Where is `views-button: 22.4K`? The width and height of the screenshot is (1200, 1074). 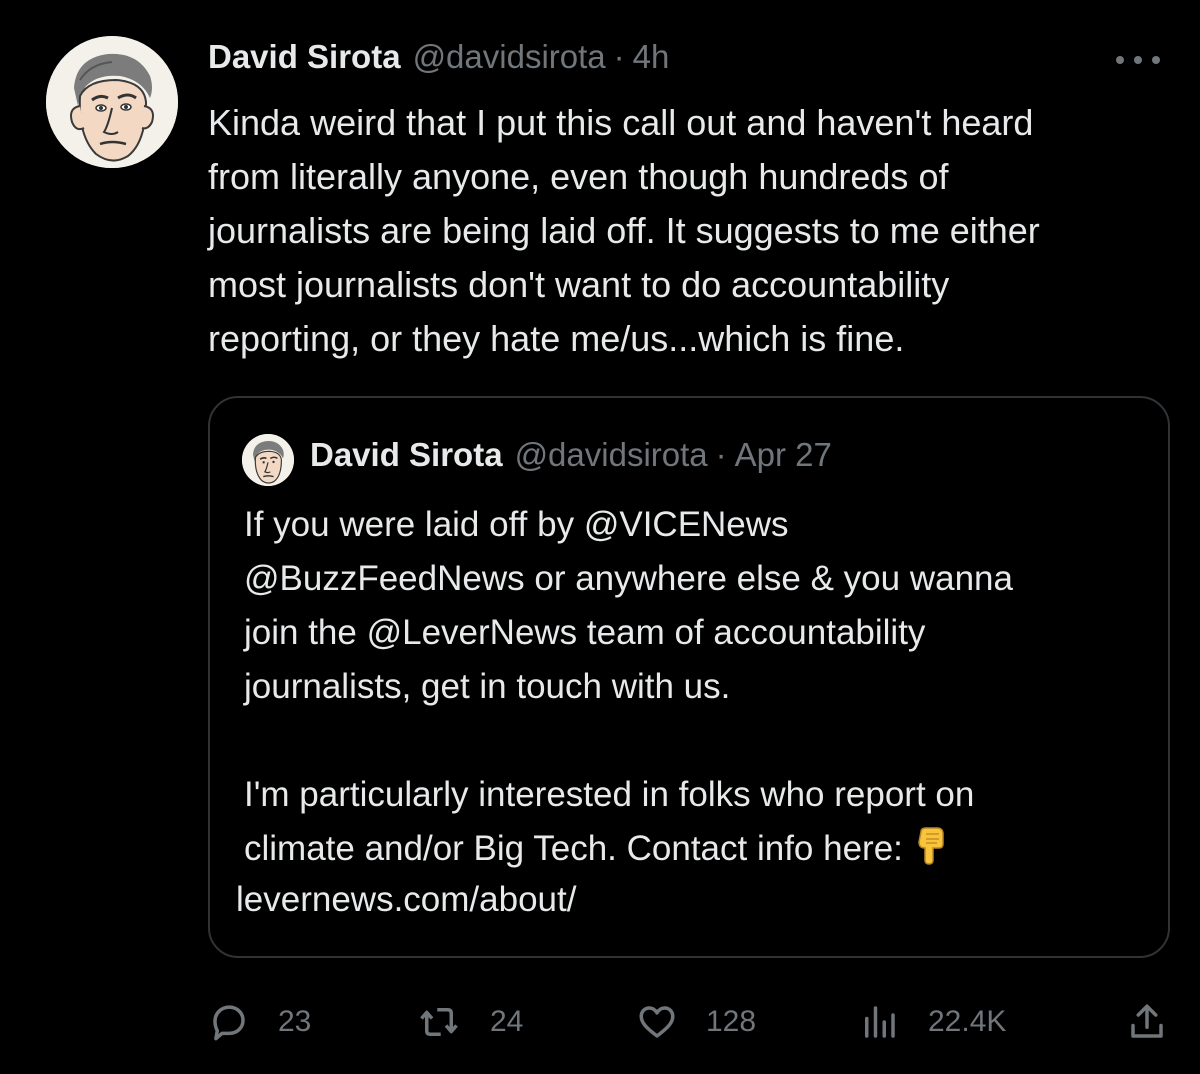 views-button: 22.4K is located at coordinates (932, 1022).